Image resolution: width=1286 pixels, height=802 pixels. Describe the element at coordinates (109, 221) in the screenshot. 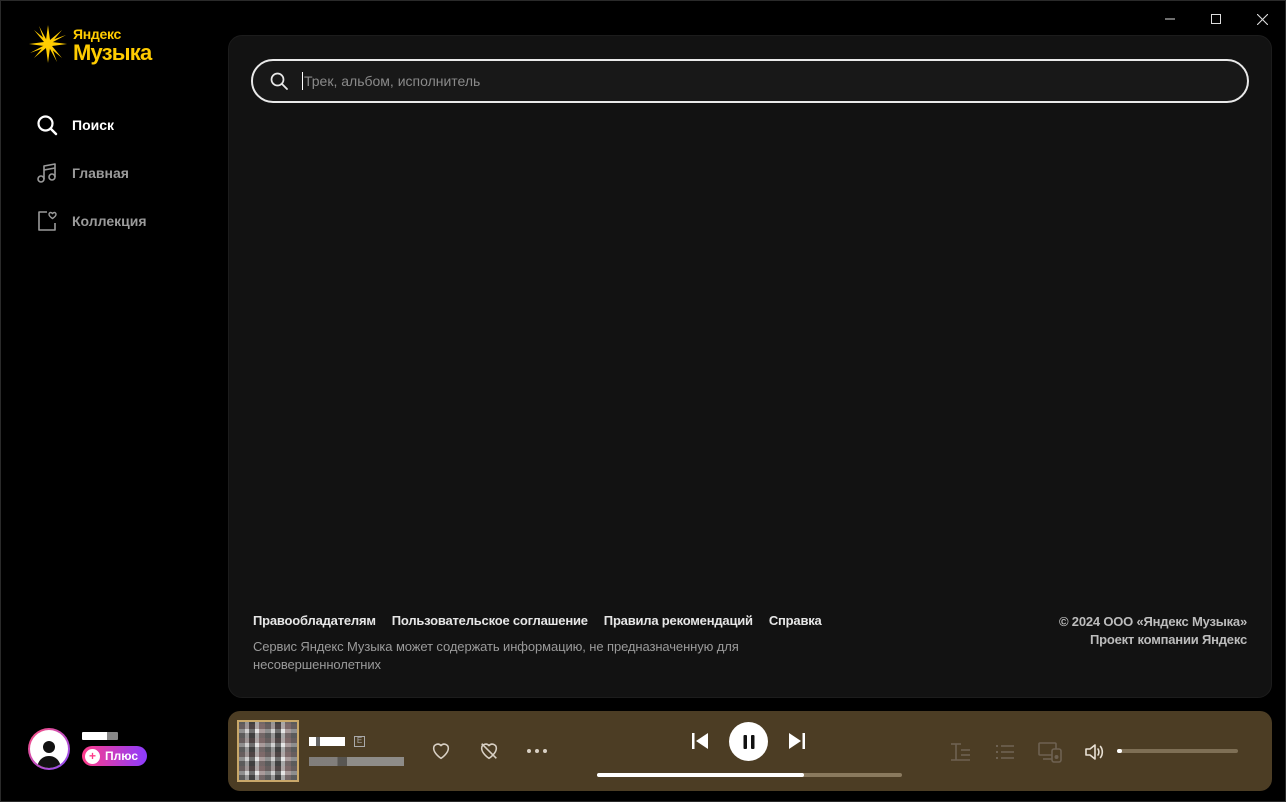

I see `sidebar-item-label: Коллекция` at that location.